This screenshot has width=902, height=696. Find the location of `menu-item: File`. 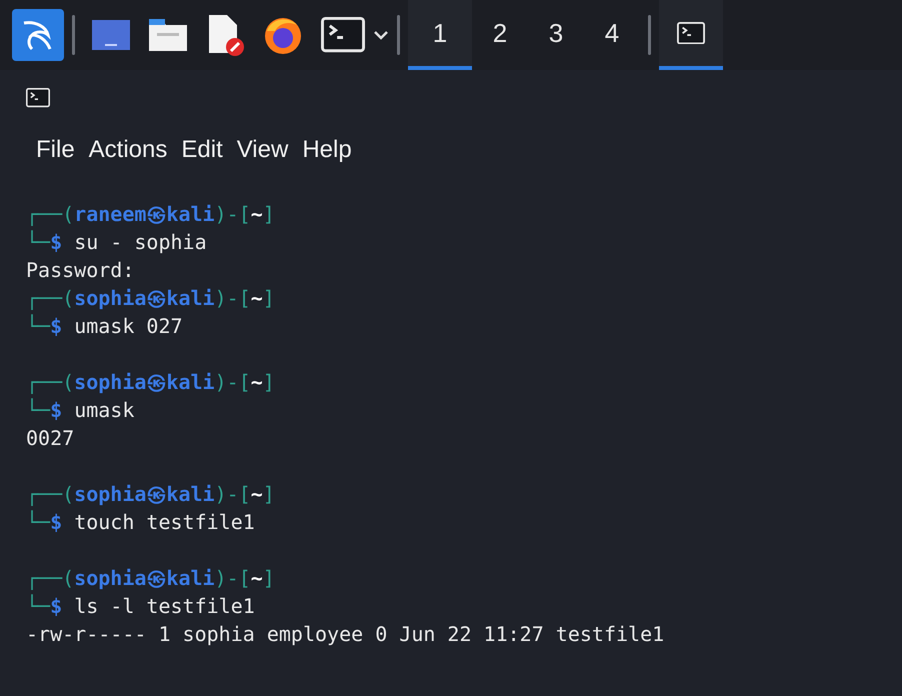

menu-item: File is located at coordinates (55, 150).